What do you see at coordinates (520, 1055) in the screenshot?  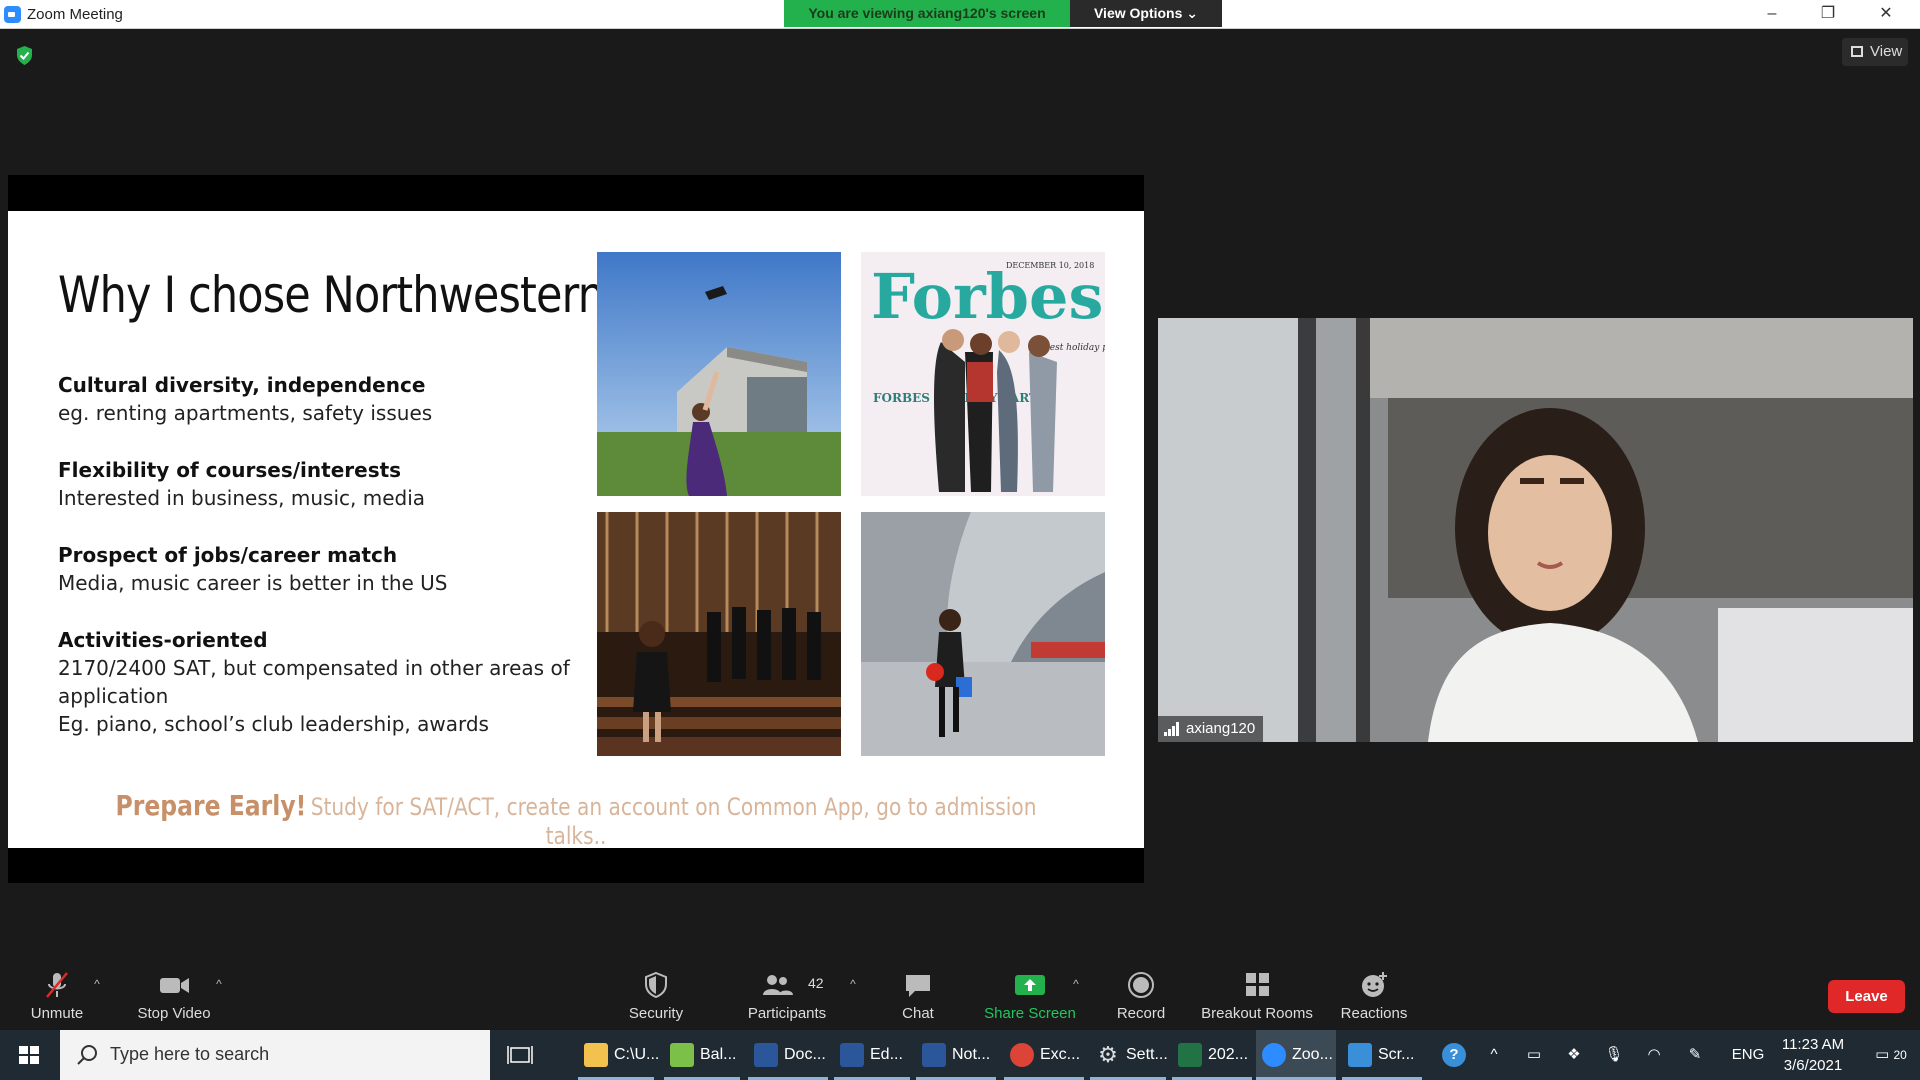 I see `task-view-icon` at bounding box center [520, 1055].